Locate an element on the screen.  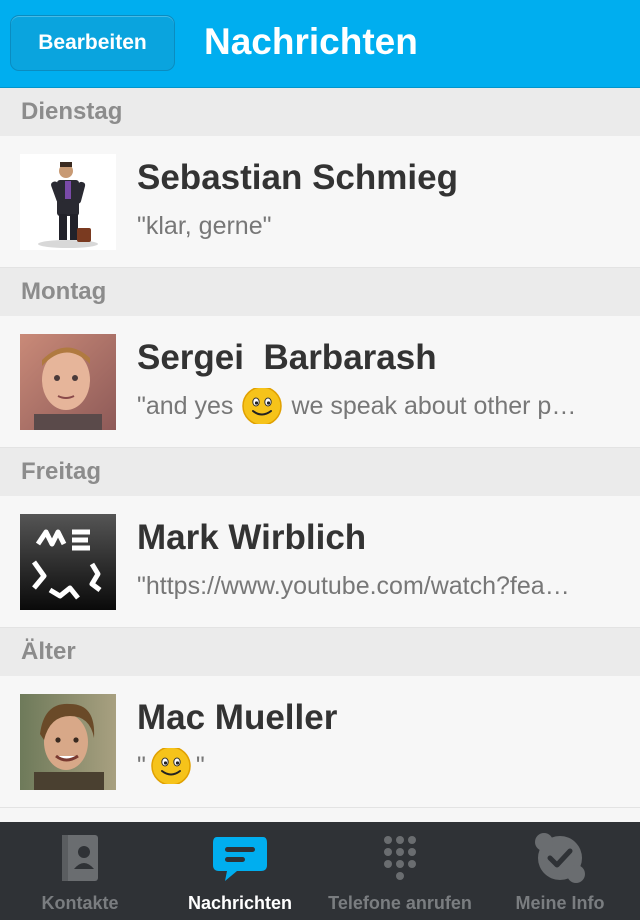
section-header-dienstag: Dienstag is located at coordinates (320, 112).